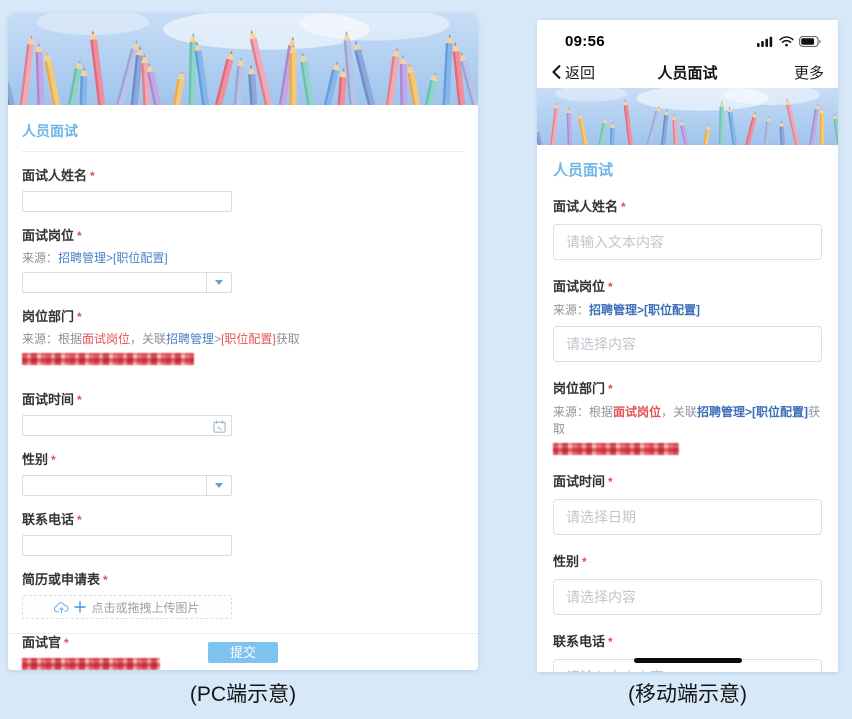 The image size is (852, 719). I want to click on nav-bar: 返回 人员面试 更多, so click(687, 72).